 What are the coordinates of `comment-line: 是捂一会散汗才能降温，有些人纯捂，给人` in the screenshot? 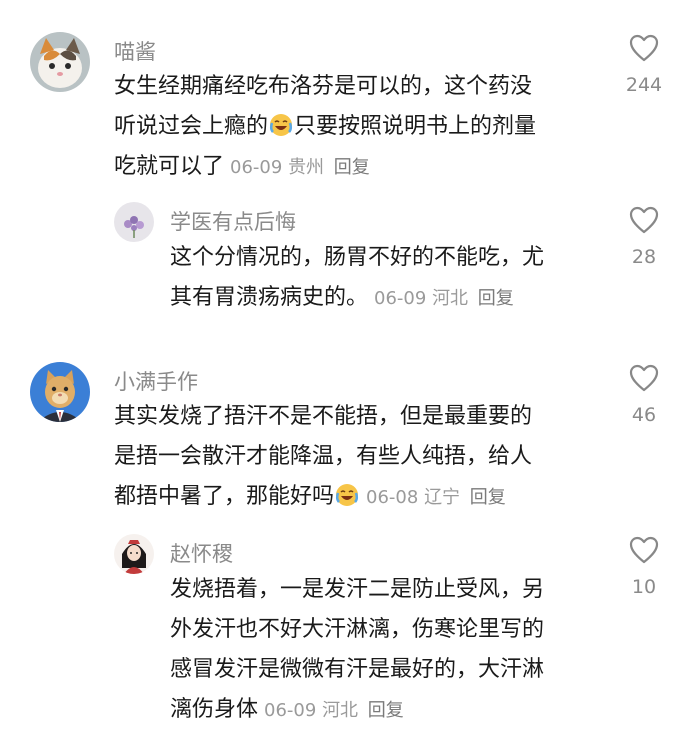 It's located at (323, 456).